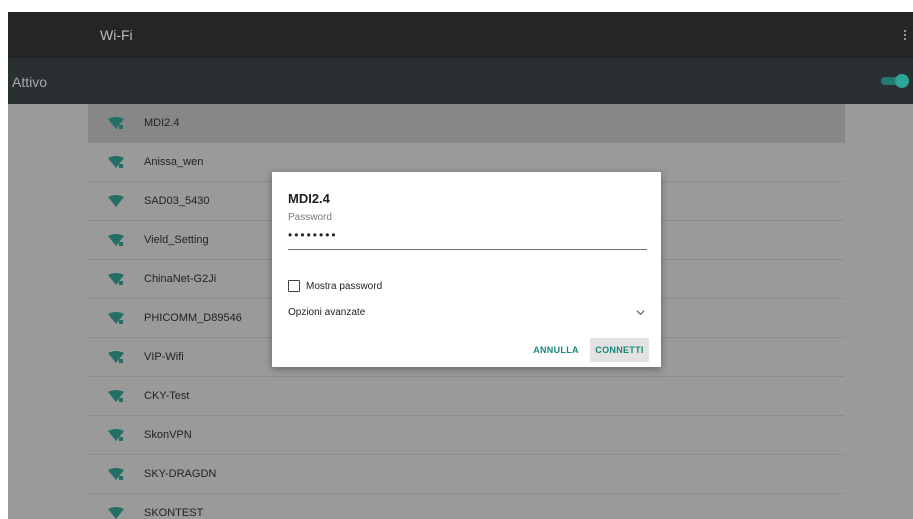  What do you see at coordinates (167, 396) in the screenshot?
I see `network-name: CKY-Test` at bounding box center [167, 396].